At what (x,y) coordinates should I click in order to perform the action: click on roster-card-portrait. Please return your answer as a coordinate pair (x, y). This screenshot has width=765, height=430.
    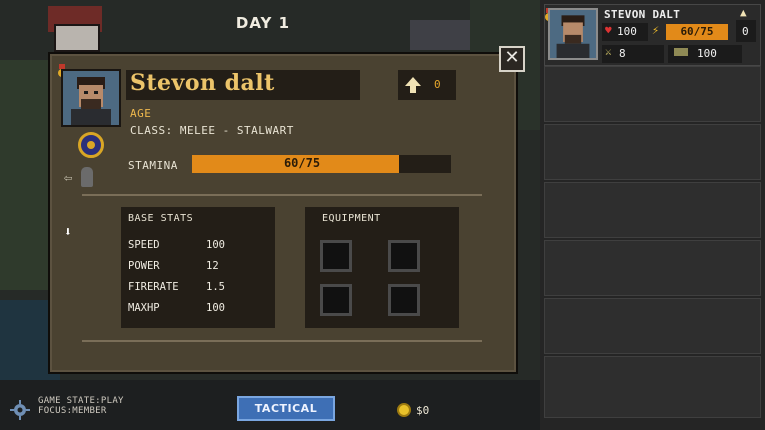
    Looking at the image, I should click on (573, 34).